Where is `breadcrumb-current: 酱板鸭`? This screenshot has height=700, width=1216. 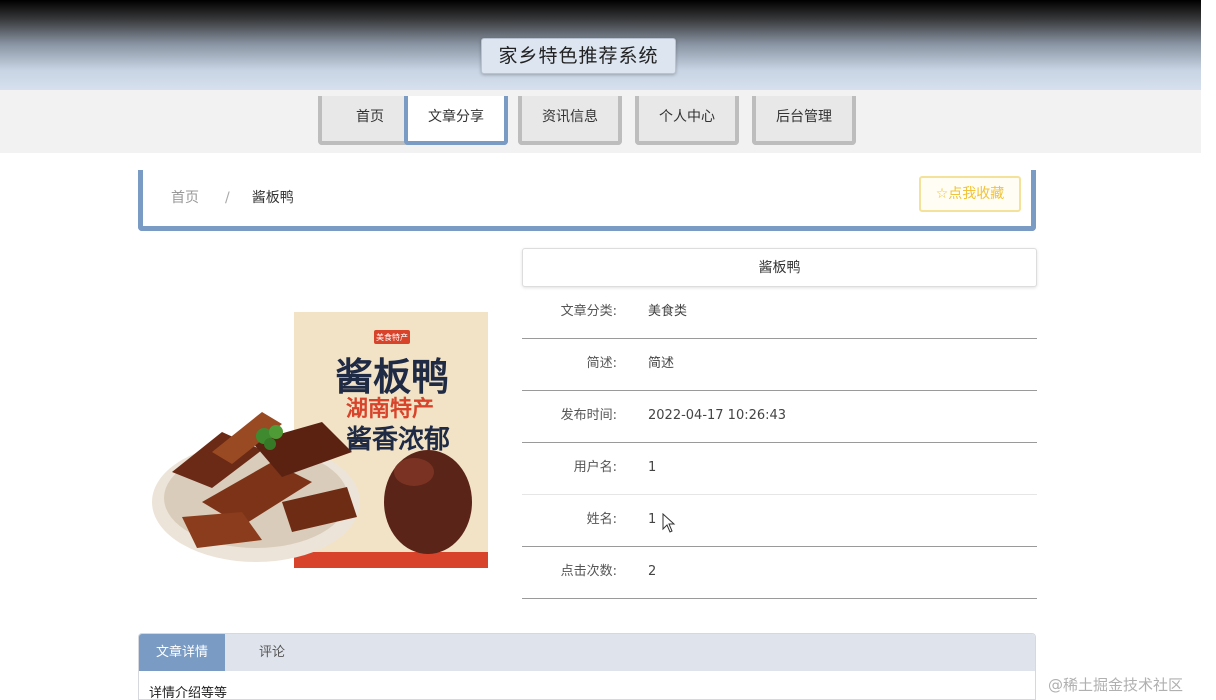 breadcrumb-current: 酱板鸭 is located at coordinates (272, 198).